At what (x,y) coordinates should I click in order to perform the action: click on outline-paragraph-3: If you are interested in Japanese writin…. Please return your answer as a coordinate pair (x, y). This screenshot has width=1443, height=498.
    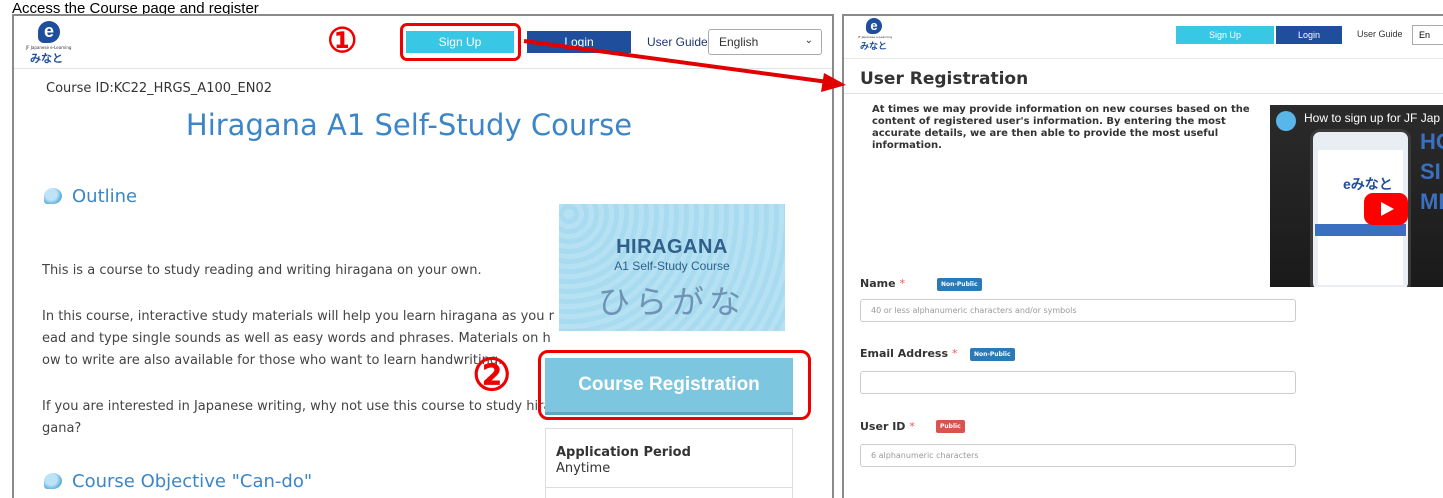
    Looking at the image, I should click on (297, 417).